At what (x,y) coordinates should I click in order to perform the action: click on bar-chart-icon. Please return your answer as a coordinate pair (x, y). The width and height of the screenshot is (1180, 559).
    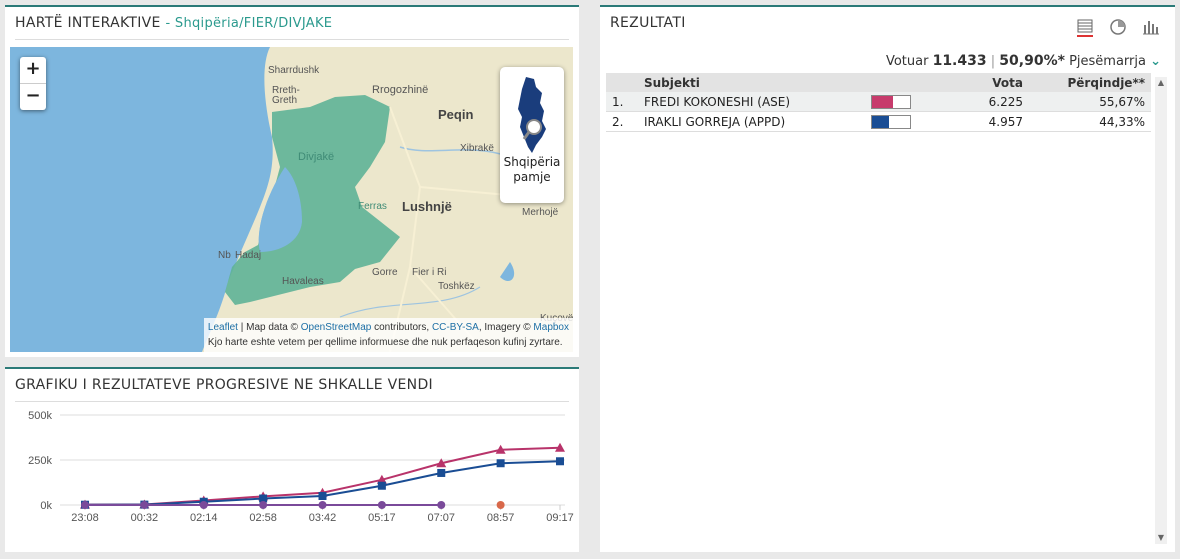
    Looking at the image, I should click on (1151, 27).